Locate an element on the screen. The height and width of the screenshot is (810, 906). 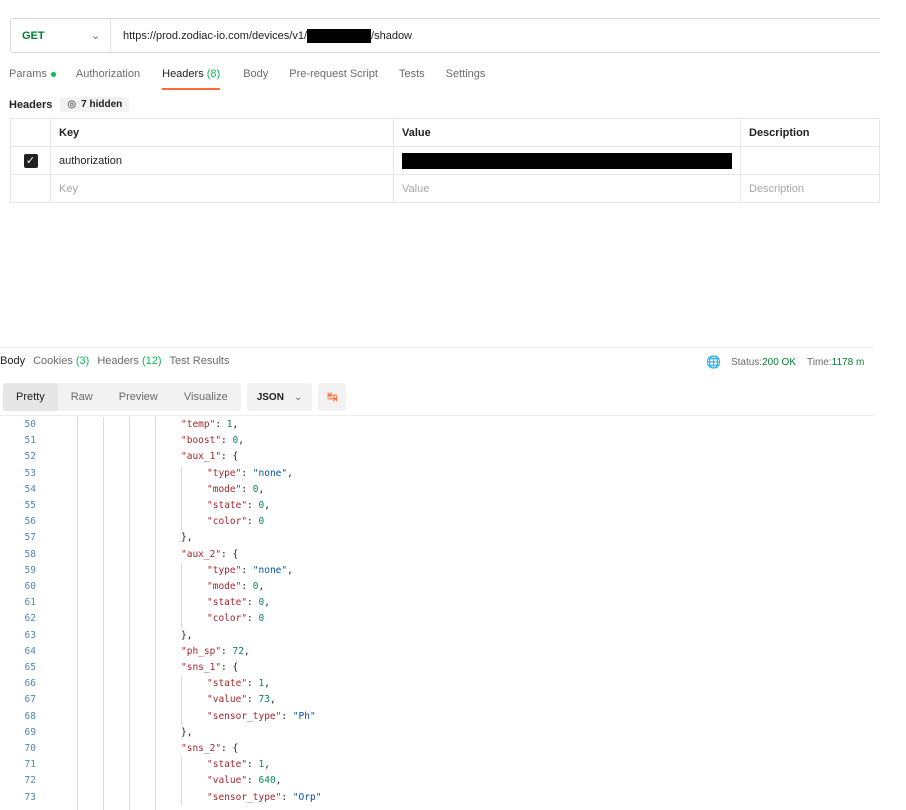
code-line: 69}, is located at coordinates (440, 733).